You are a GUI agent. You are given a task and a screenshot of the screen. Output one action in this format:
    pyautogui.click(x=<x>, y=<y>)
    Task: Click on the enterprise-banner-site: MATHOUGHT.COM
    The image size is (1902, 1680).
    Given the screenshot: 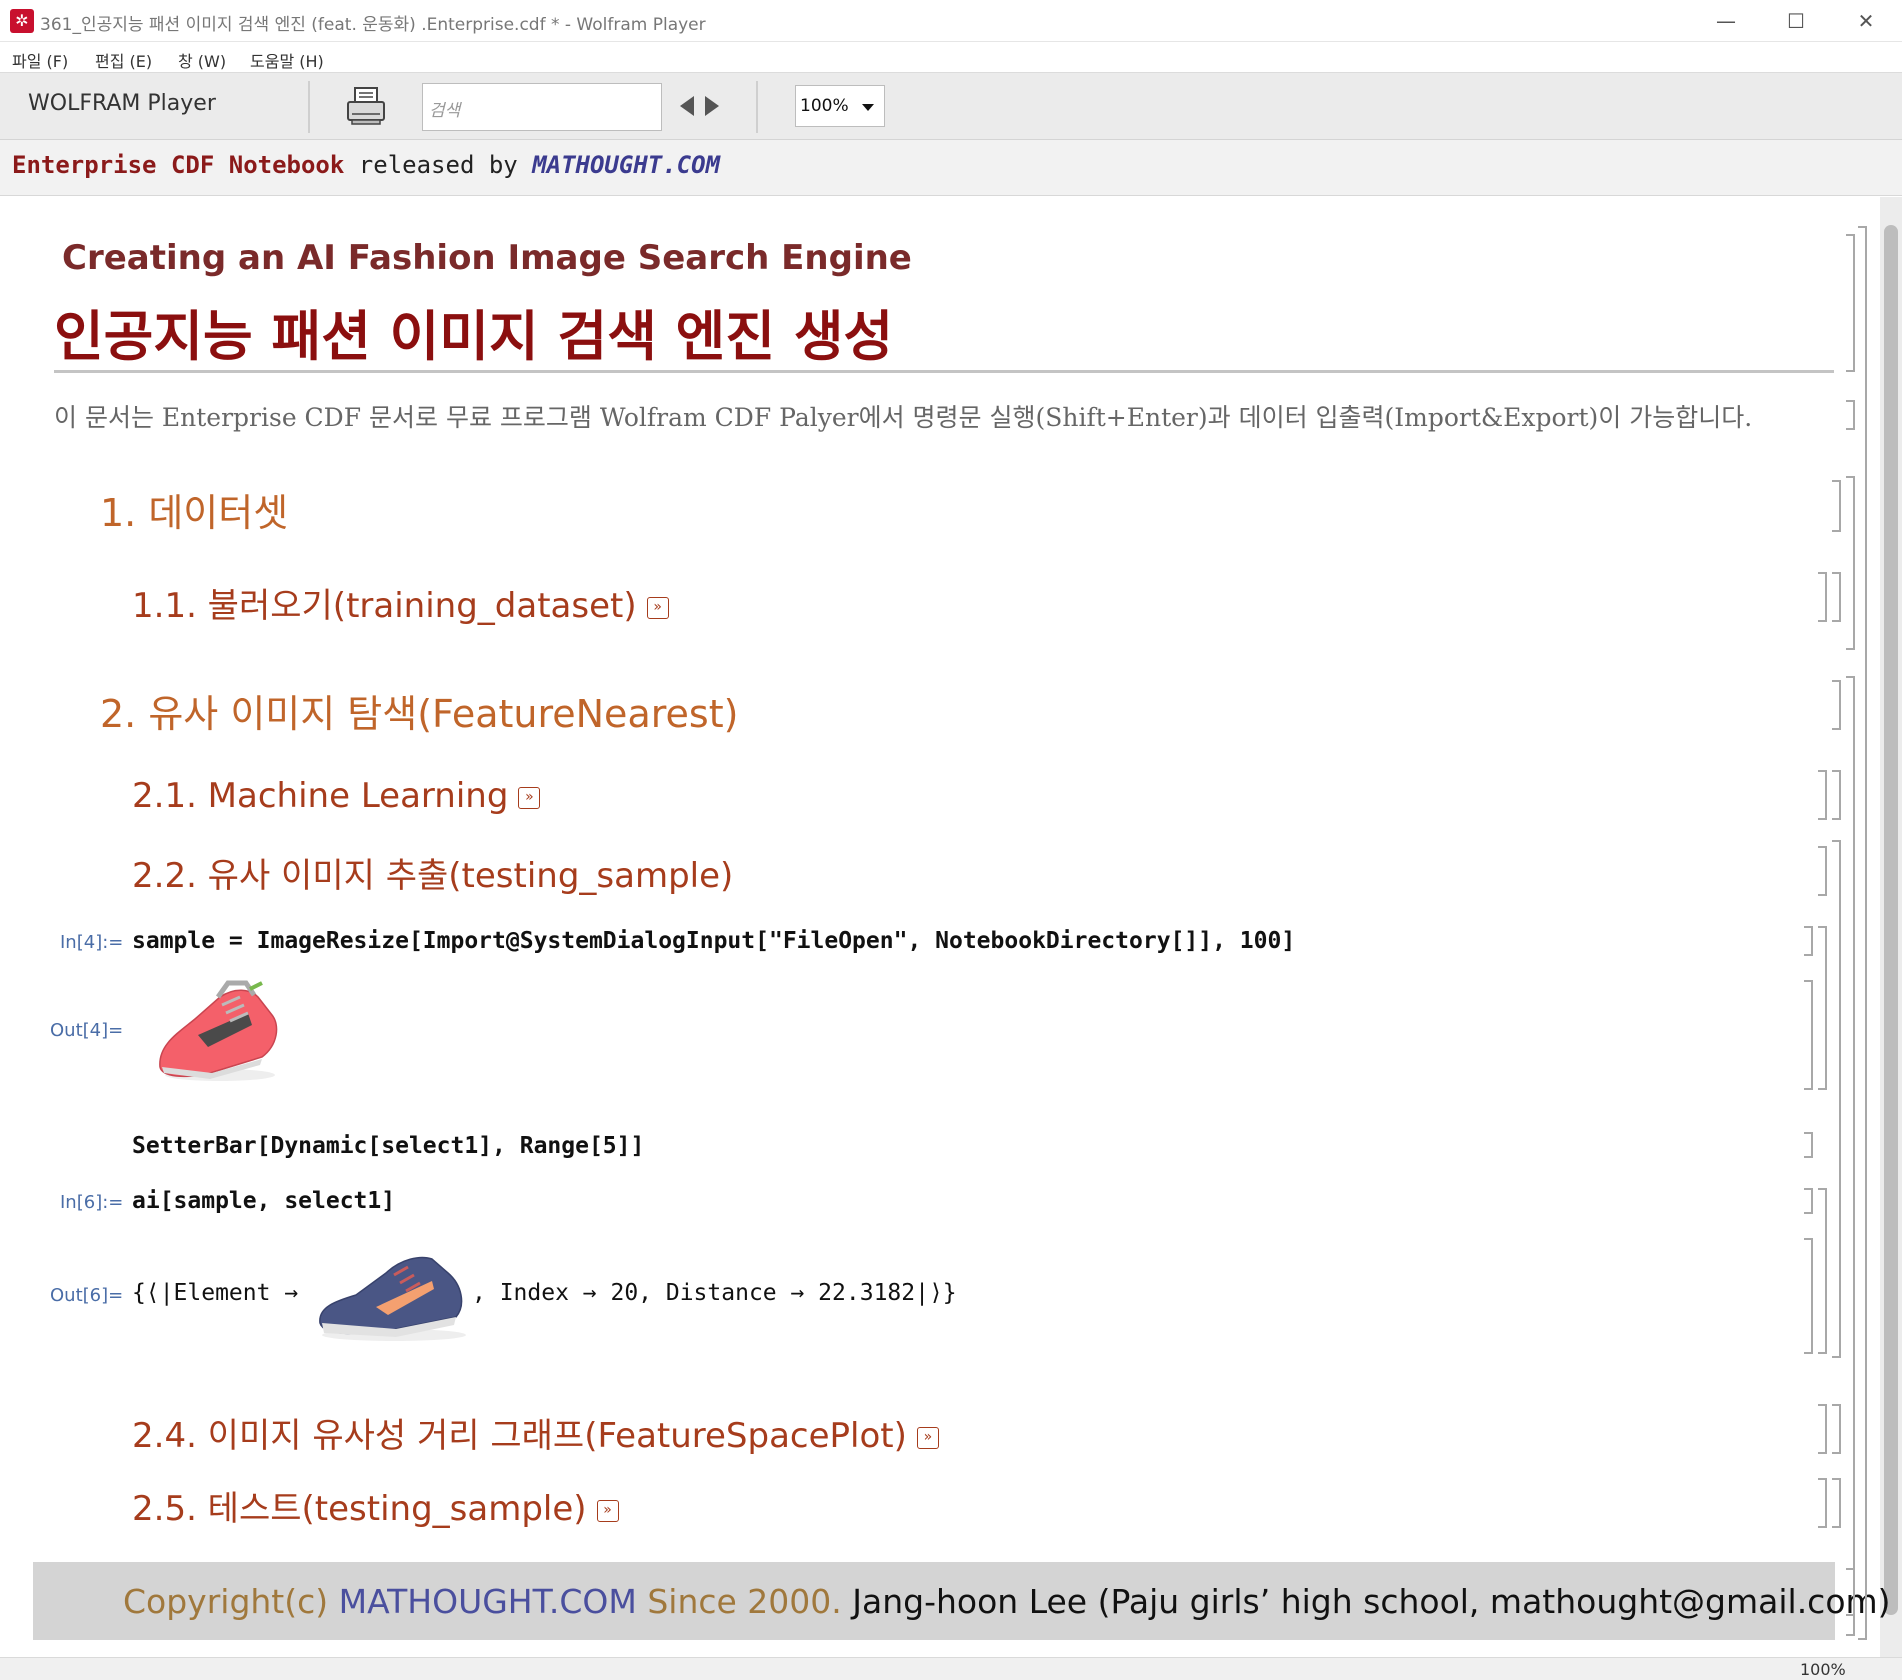 What is the action you would take?
    pyautogui.click(x=626, y=165)
    